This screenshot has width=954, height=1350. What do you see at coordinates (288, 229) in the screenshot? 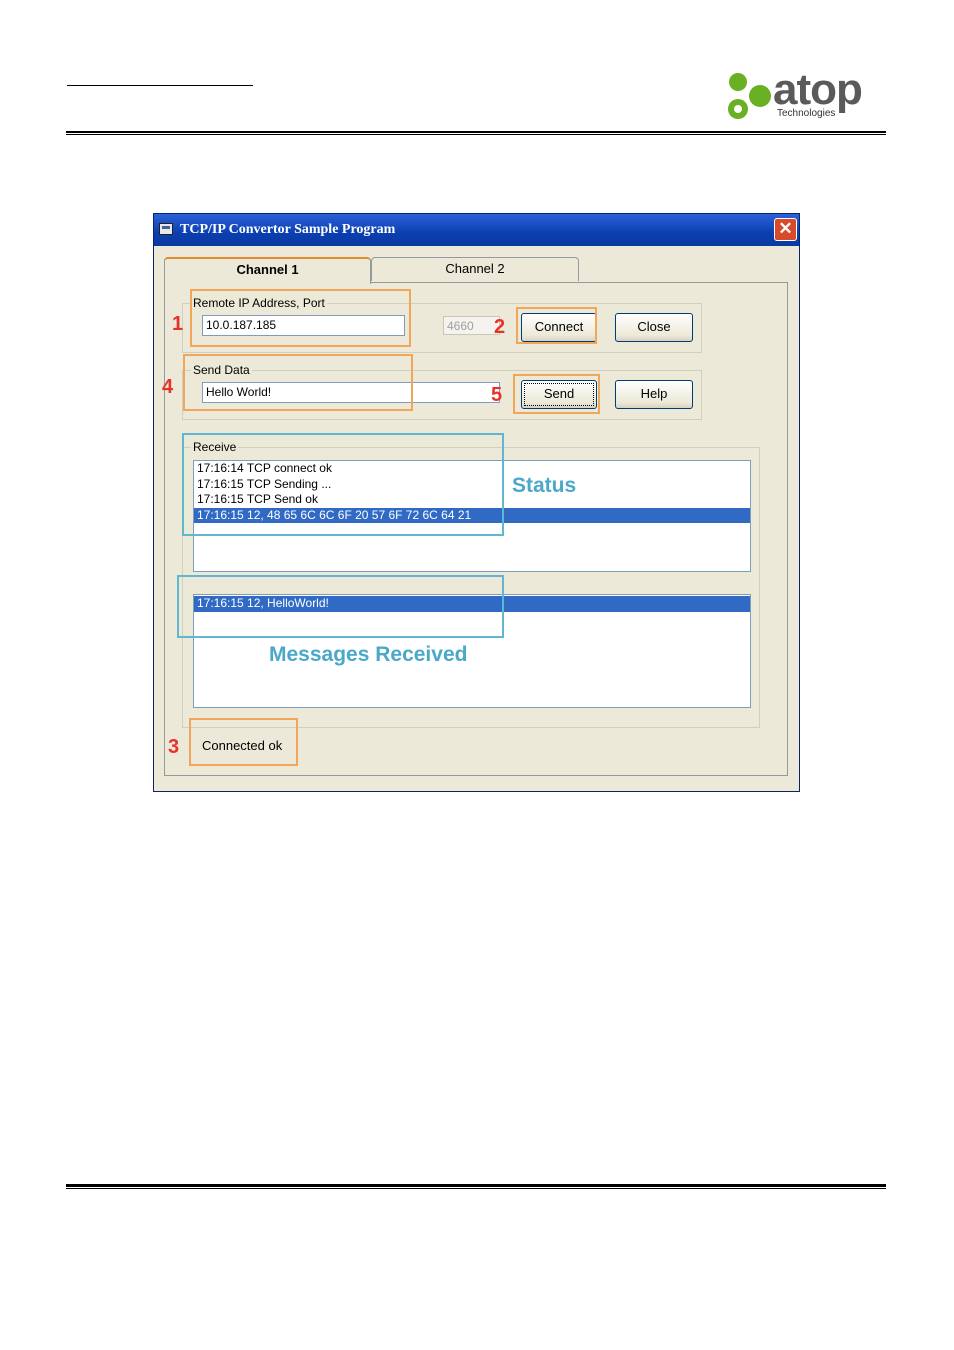
I see `window-title: TCP/IP Convertor Sample Program` at bounding box center [288, 229].